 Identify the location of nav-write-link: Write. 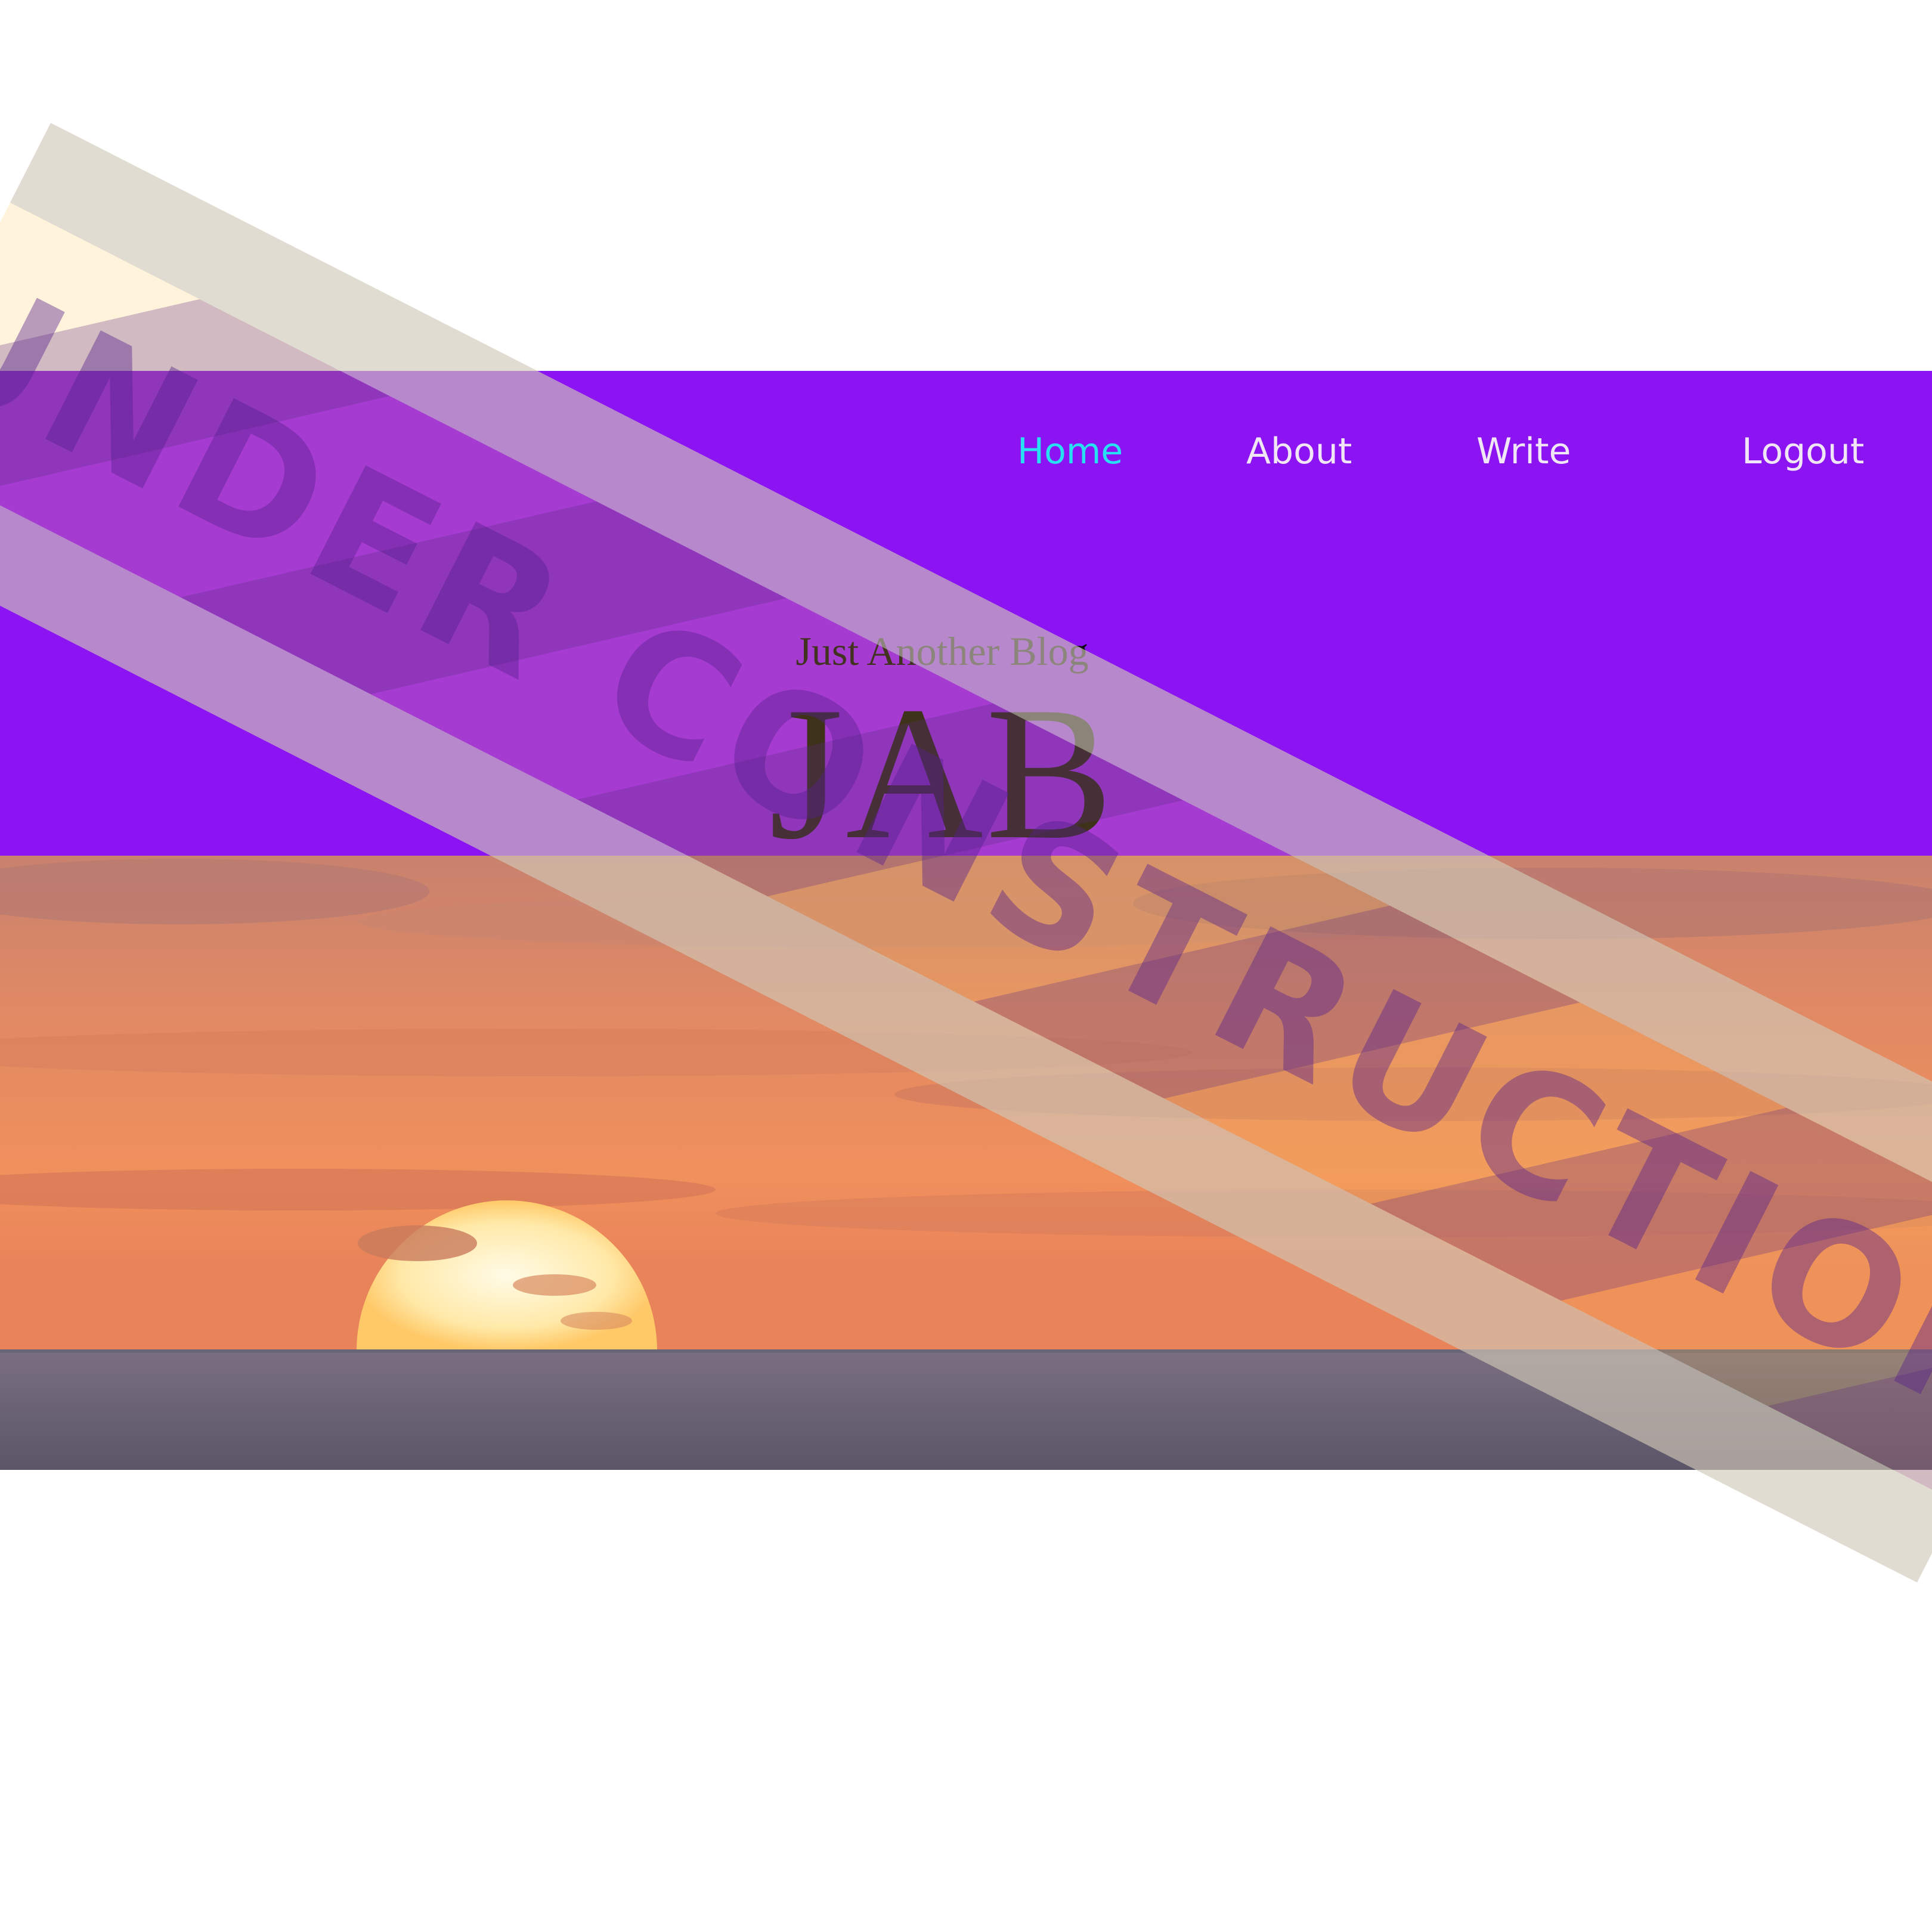
(1523, 451).